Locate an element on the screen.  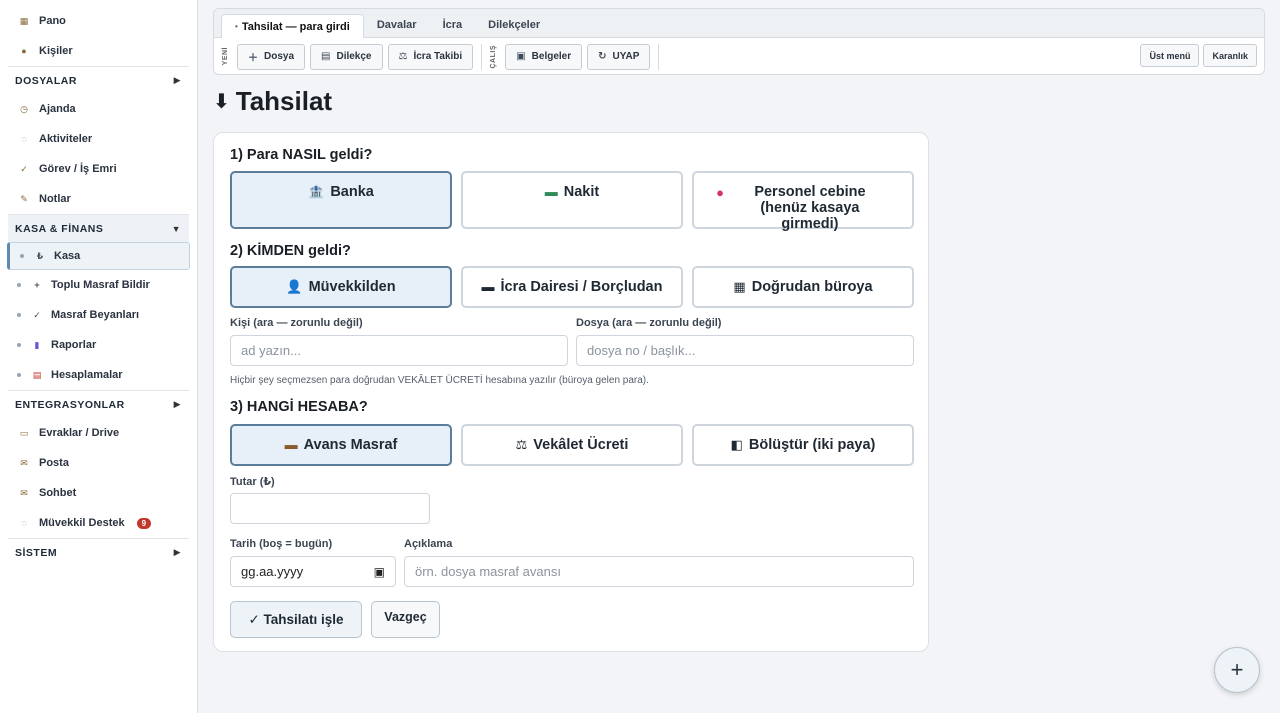
sidebar-item-notlar: ✎ Notlar is located at coordinates (98, 199).